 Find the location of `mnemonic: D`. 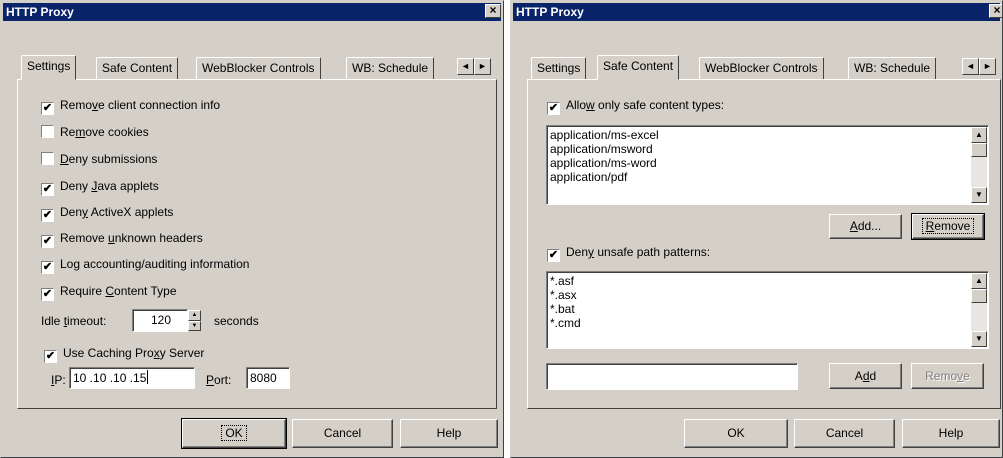

mnemonic: D is located at coordinates (64, 159).